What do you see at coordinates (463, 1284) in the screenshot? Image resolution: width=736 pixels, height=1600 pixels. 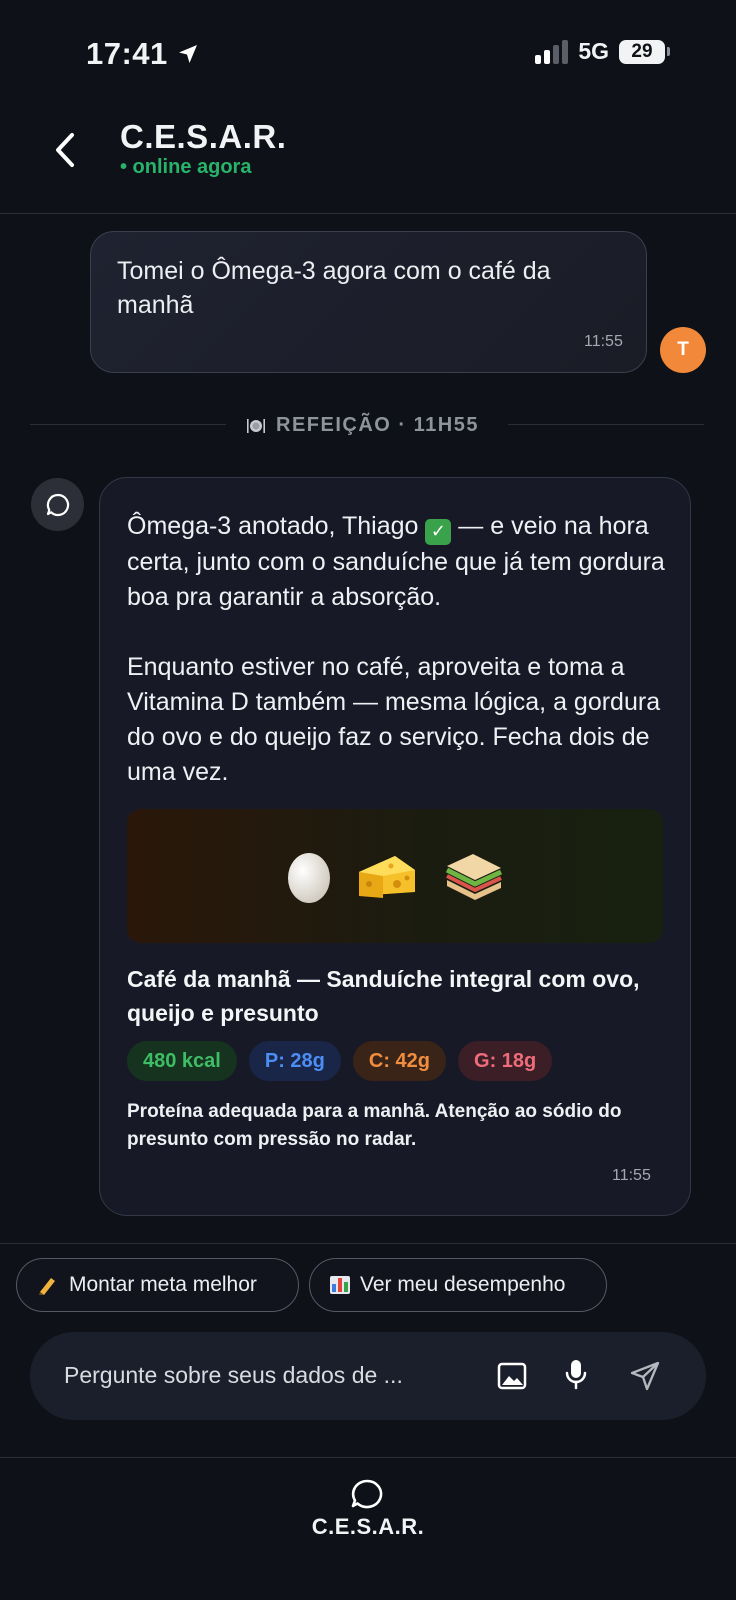 I see `suggestion-label: Ver meu desempenho` at bounding box center [463, 1284].